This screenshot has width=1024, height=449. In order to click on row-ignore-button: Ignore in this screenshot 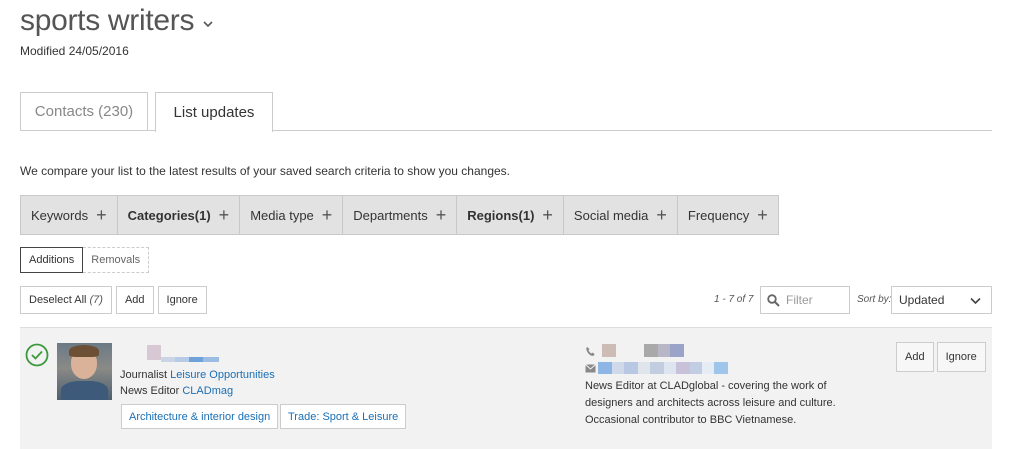, I will do `click(961, 357)`.